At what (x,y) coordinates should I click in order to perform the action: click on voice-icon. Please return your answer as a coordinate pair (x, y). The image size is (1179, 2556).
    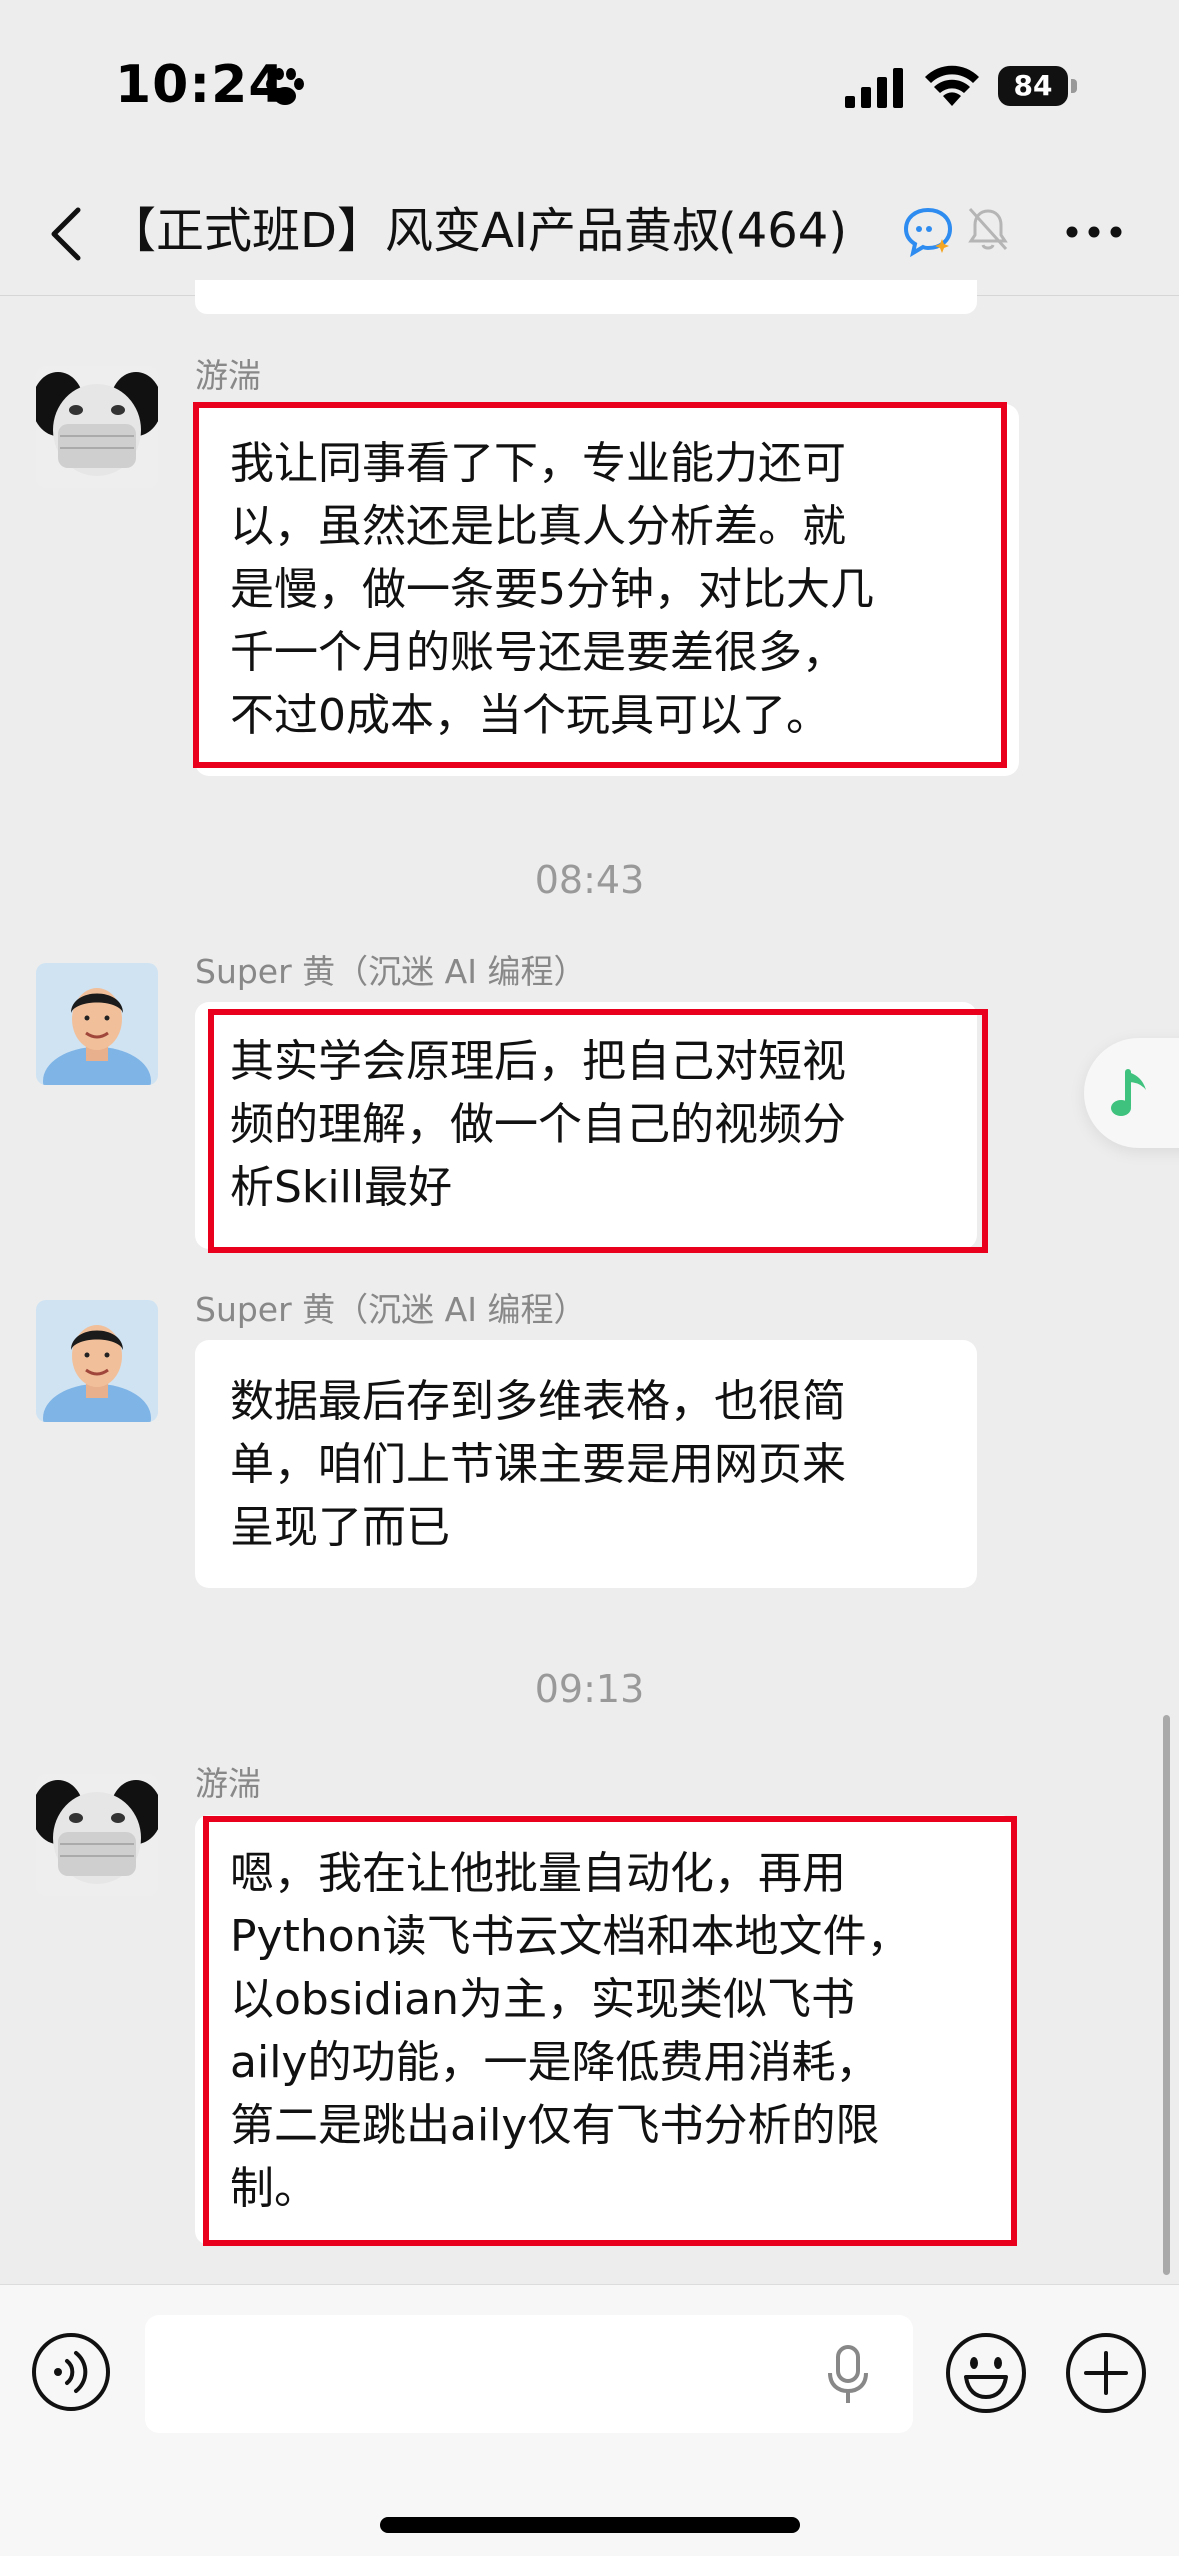
    Looking at the image, I should click on (71, 2372).